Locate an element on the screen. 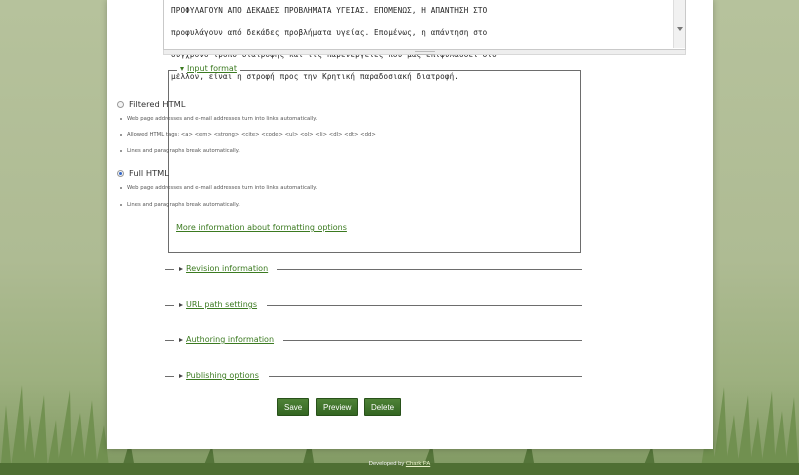 This screenshot has height=475, width=799. filtered-html-label: Filtered HTML is located at coordinates (157, 104).